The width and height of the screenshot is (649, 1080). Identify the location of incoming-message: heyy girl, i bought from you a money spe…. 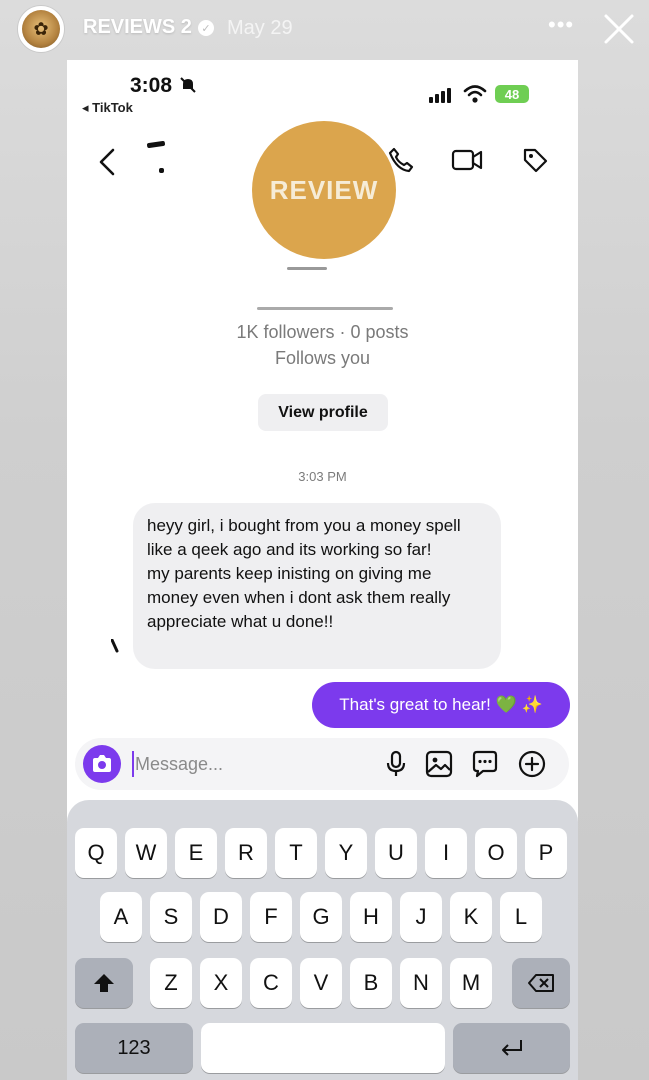
(317, 586).